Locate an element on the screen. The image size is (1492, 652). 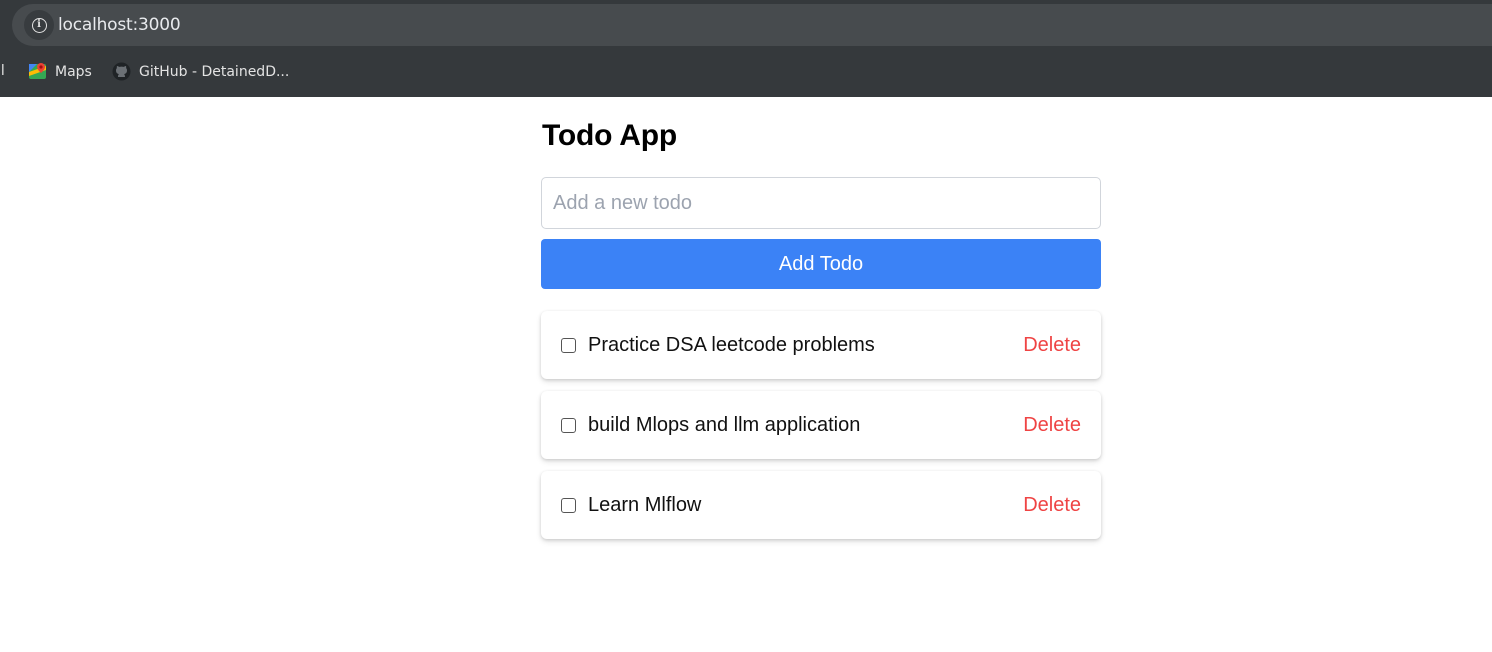
bookmark-label: il is located at coordinates (2, 71).